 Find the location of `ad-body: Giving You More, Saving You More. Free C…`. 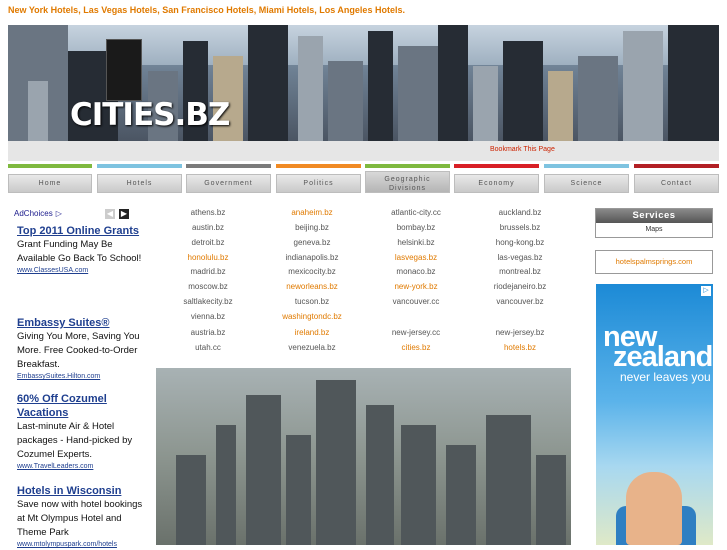

ad-body: Giving You More, Saving You More. Free C… is located at coordinates (78, 350).